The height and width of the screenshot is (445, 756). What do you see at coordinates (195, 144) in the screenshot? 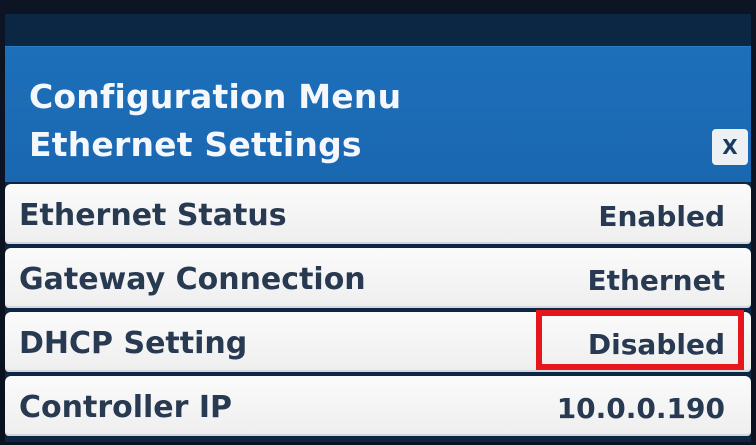
I see `submenu-title: Ethernet Settings` at bounding box center [195, 144].